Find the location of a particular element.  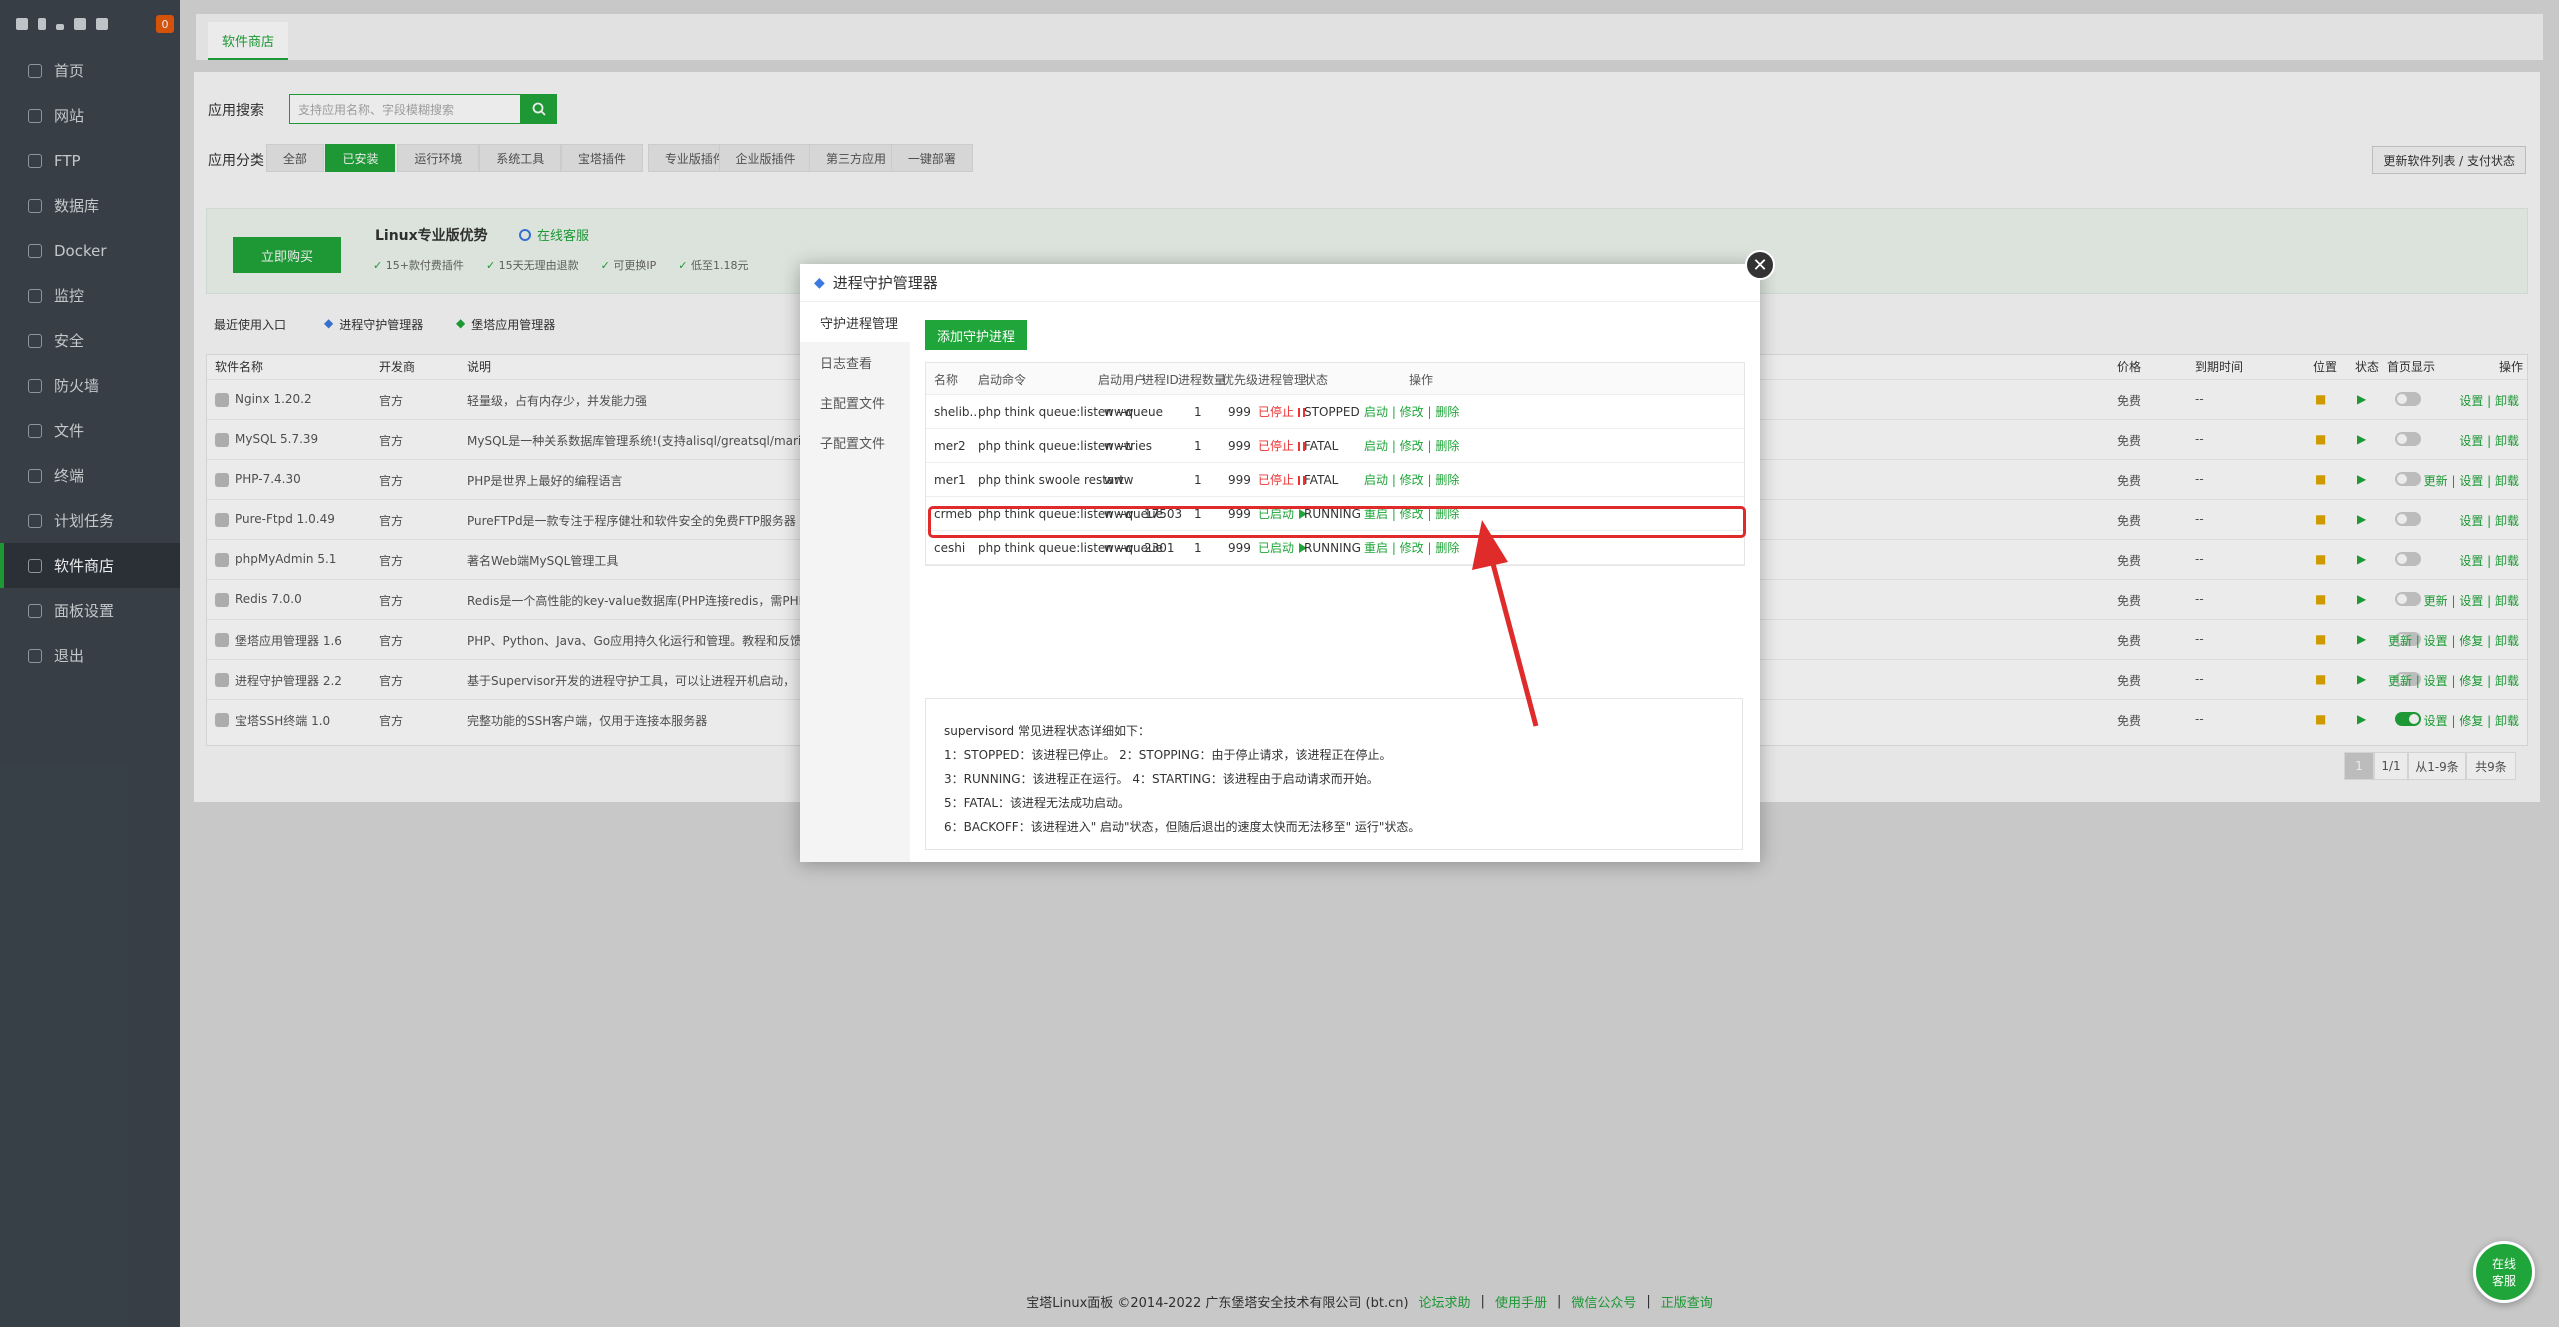

service-label-2: 客服 is located at coordinates (2503, 1281).